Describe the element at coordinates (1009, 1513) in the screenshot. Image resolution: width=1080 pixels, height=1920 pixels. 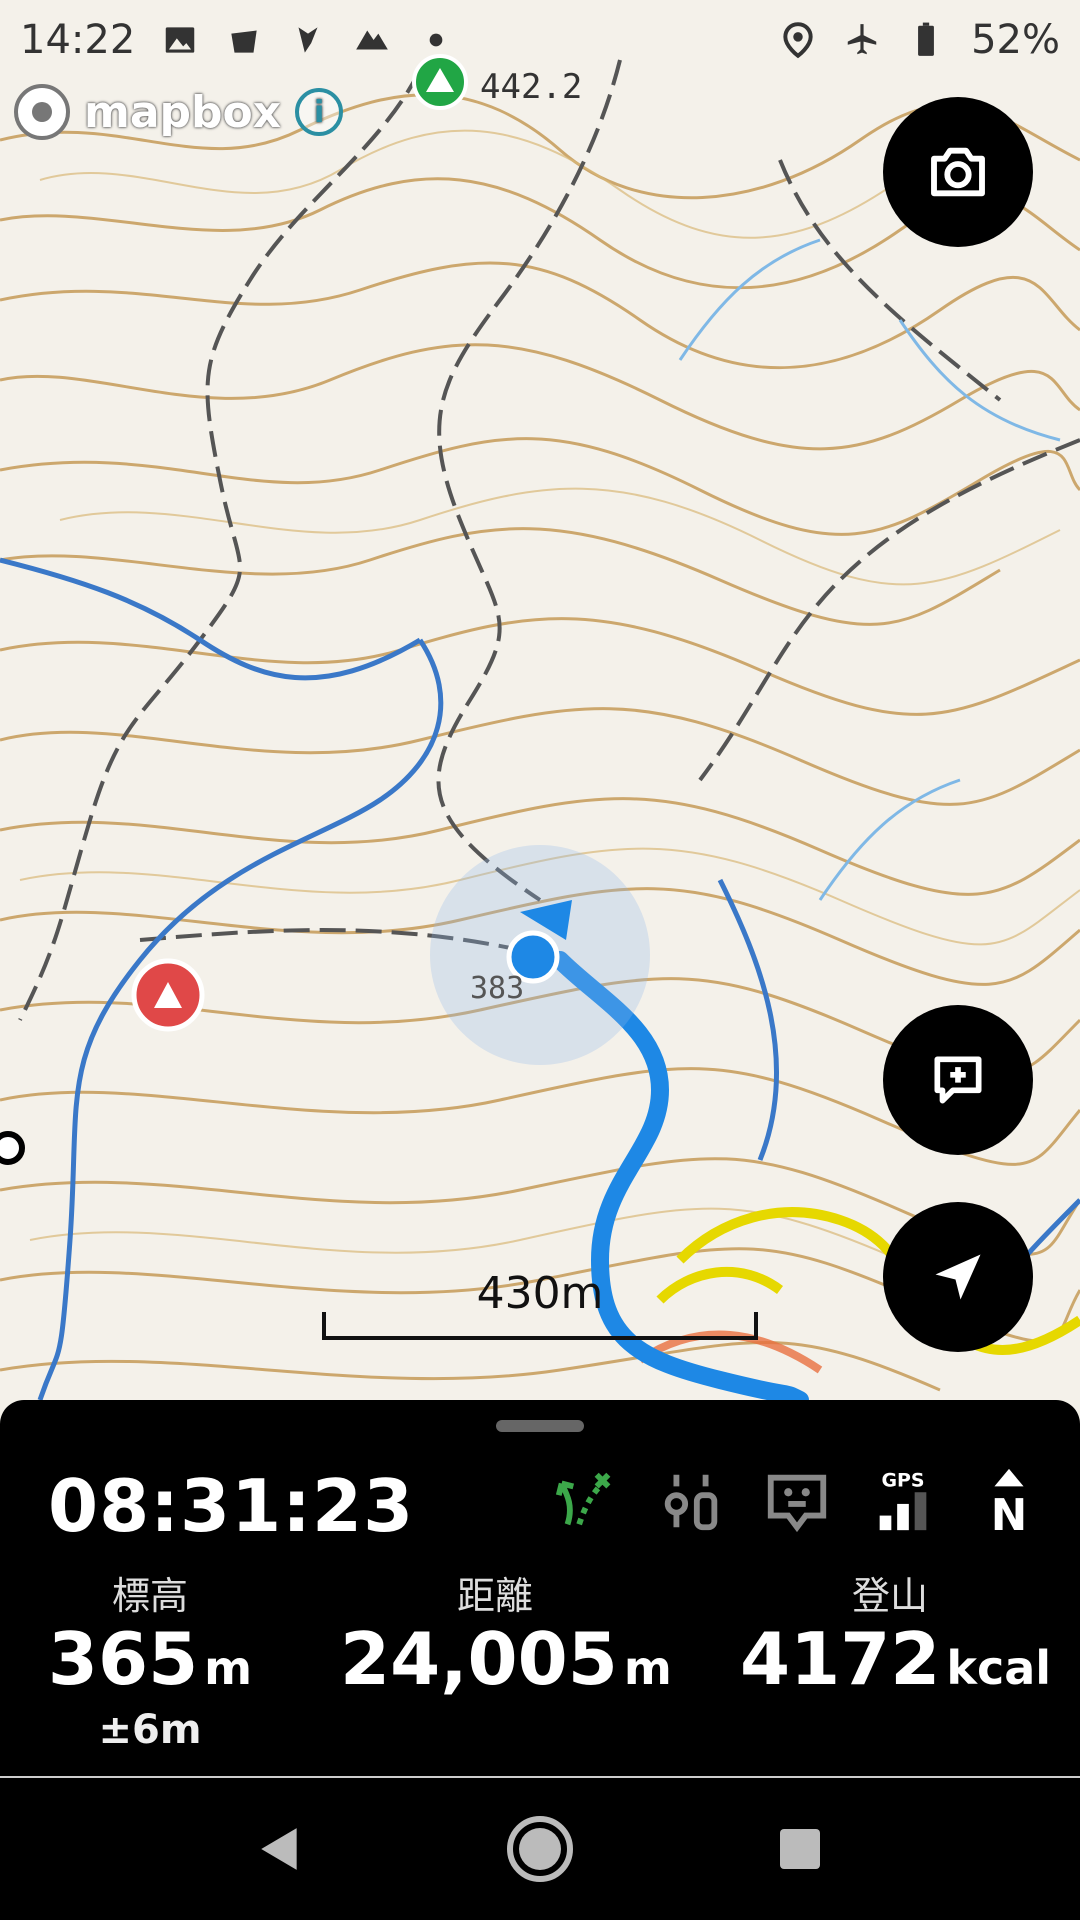
I see `north-label: N` at that location.